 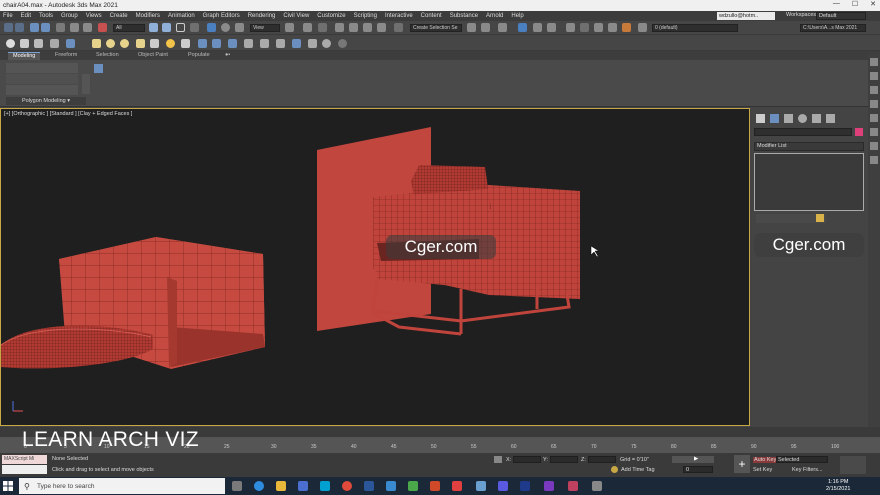 I want to click on select-by-name-icon, so click(x=166, y=27).